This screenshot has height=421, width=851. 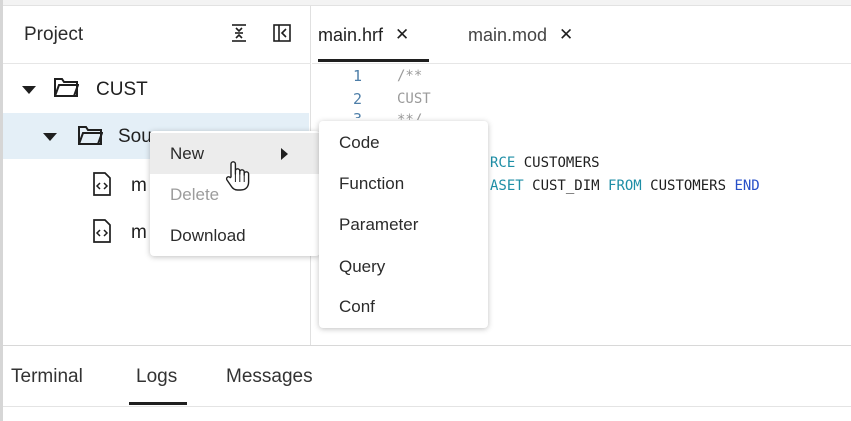 I want to click on code-keyword: ASET, so click(x=507, y=186).